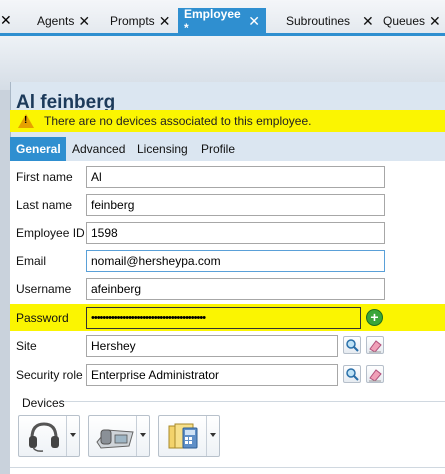 Image resolution: width=445 pixels, height=474 pixels. Describe the element at coordinates (212, 375) in the screenshot. I see `security-role-field: Enterprise Administrator` at that location.